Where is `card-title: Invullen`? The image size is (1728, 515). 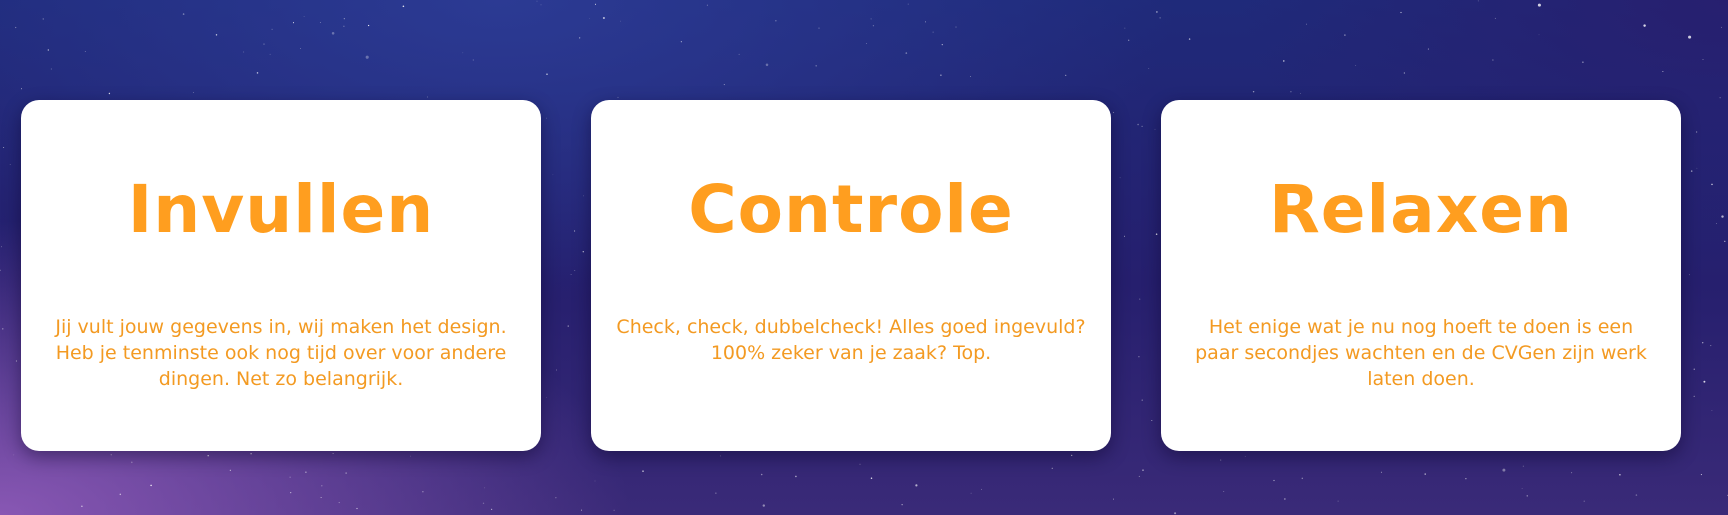 card-title: Invullen is located at coordinates (281, 209).